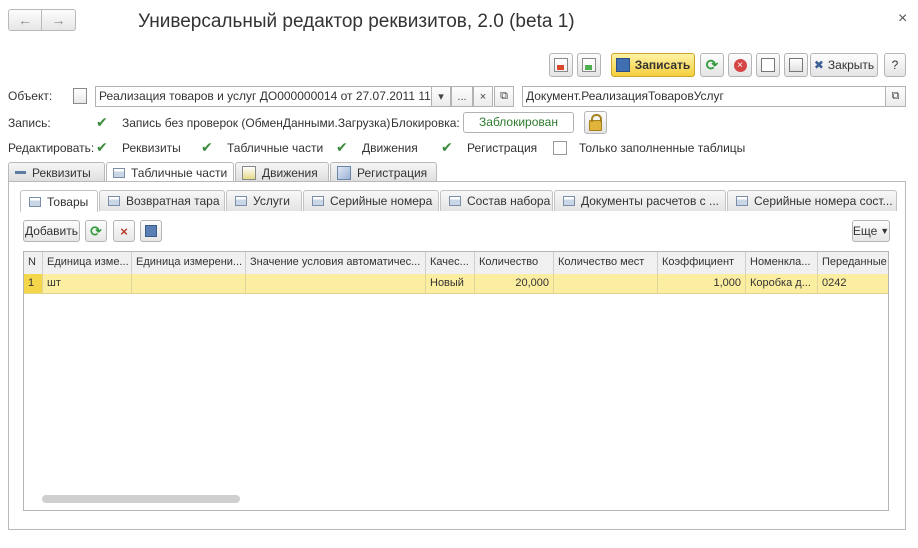 This screenshot has height=548, width=918. Describe the element at coordinates (885, 231) in the screenshot. I see `chevron-down-icon: ▼` at that location.